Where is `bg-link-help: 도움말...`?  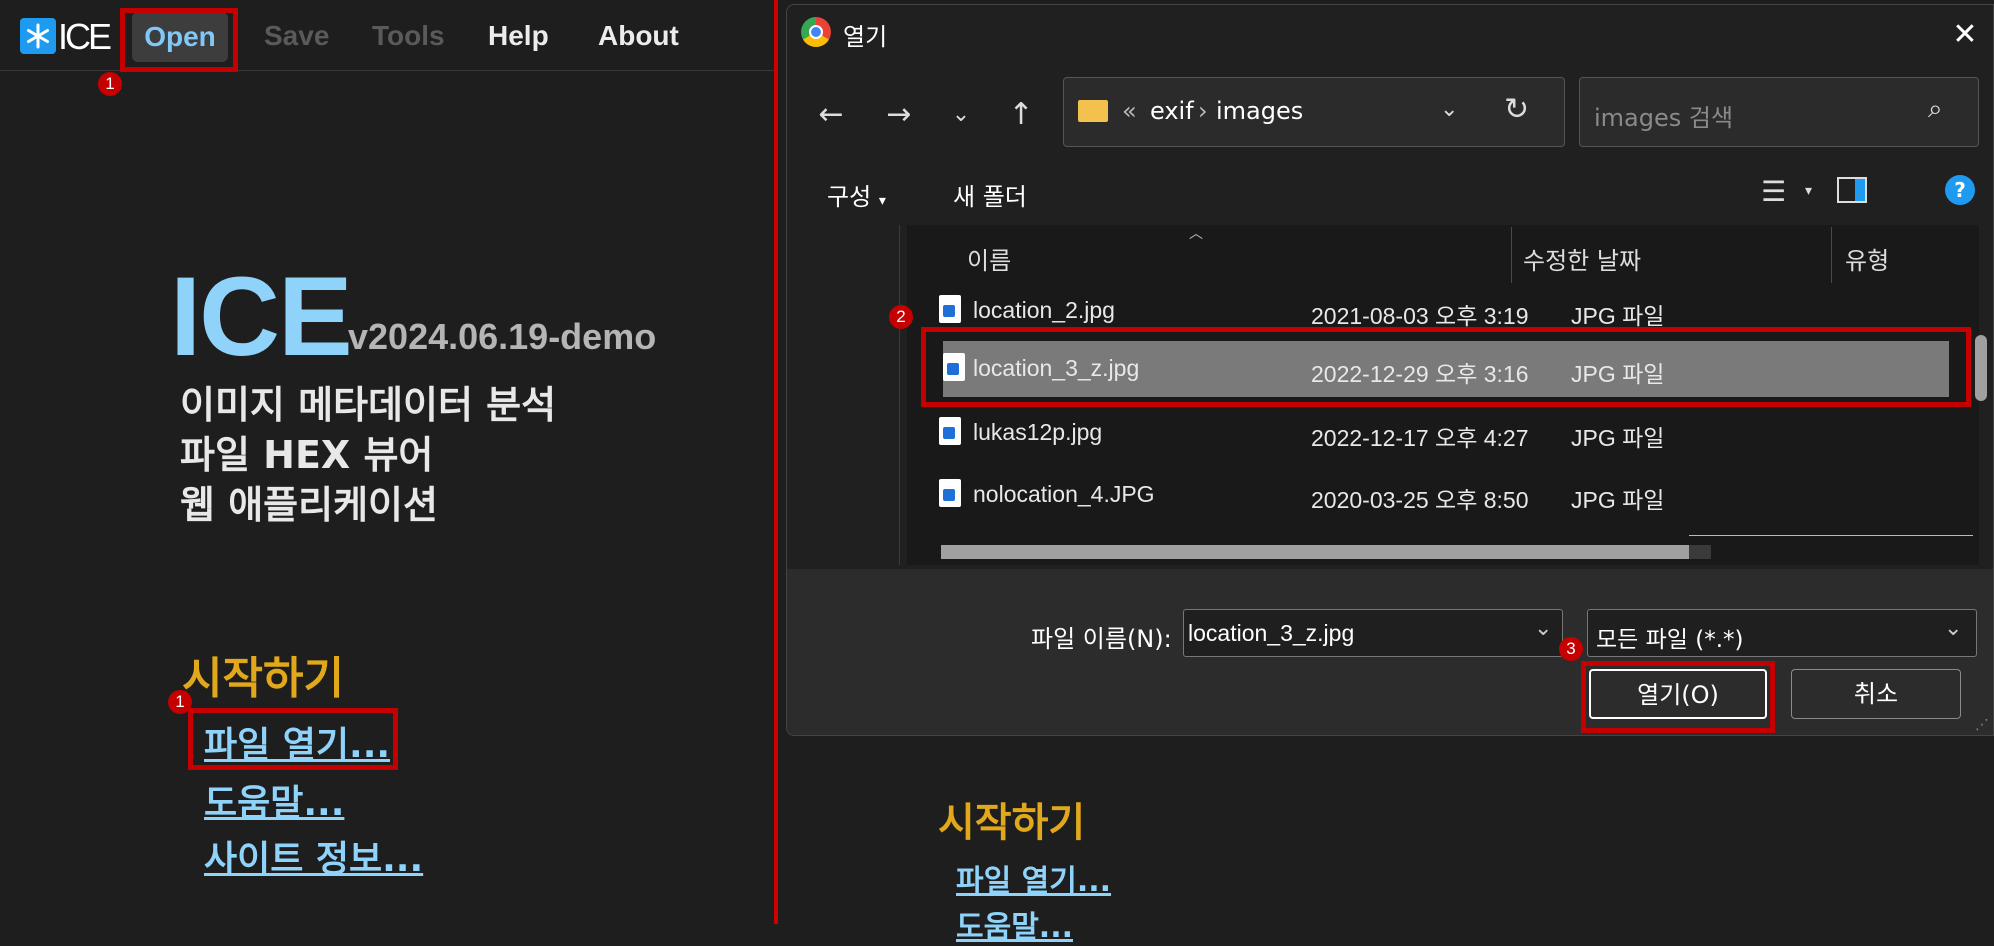 bg-link-help: 도움말... is located at coordinates (1014, 924).